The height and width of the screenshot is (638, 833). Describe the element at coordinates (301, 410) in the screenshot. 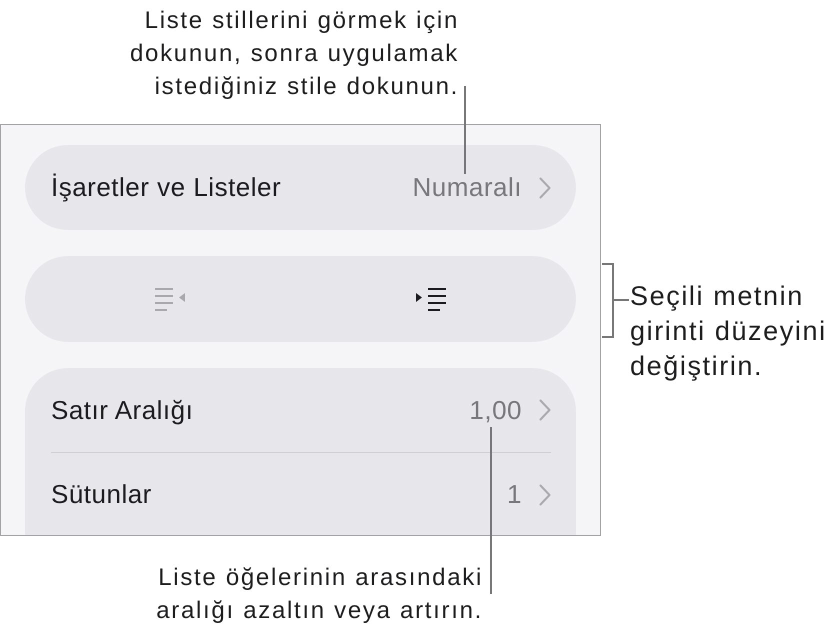

I see `settings-row: Satır Aralığı 1,00` at that location.